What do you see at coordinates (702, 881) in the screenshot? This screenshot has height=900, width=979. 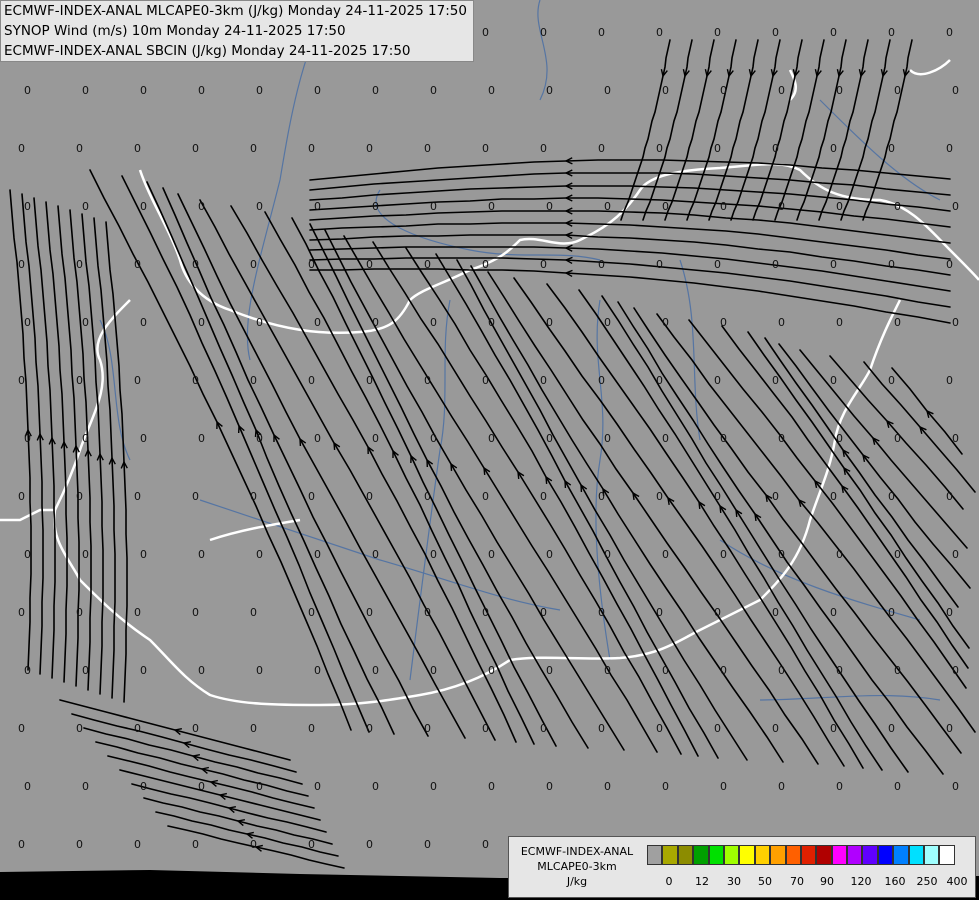 I see `legend-tick: 12` at bounding box center [702, 881].